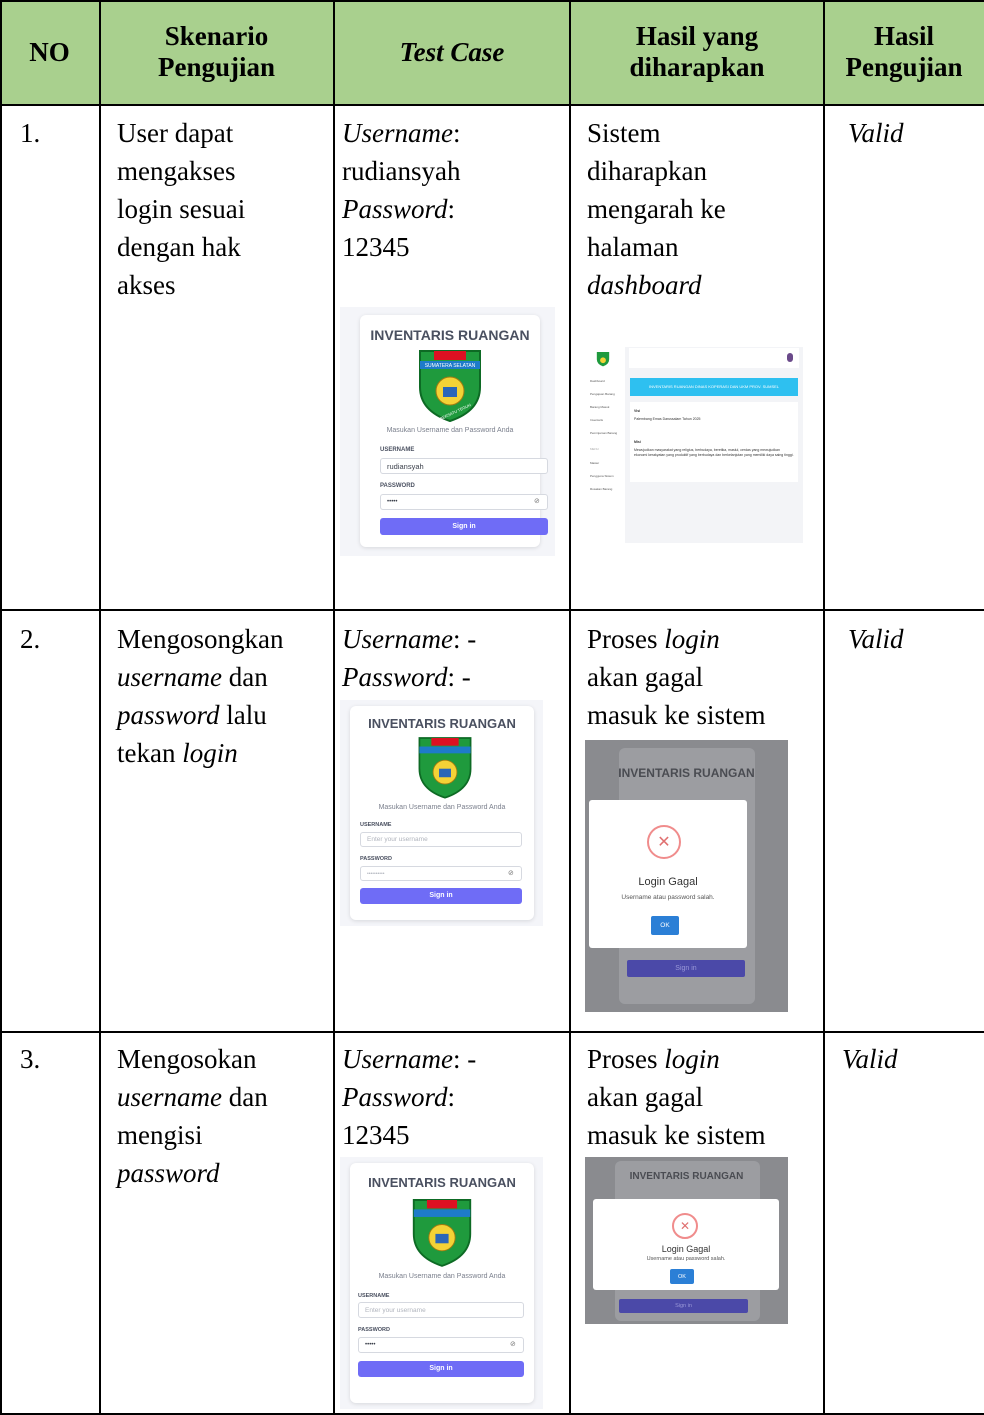 The width and height of the screenshot is (984, 1415). Describe the element at coordinates (601, 489) in the screenshot. I see `sidebar-item-rusakan: Rusakan Barang` at that location.